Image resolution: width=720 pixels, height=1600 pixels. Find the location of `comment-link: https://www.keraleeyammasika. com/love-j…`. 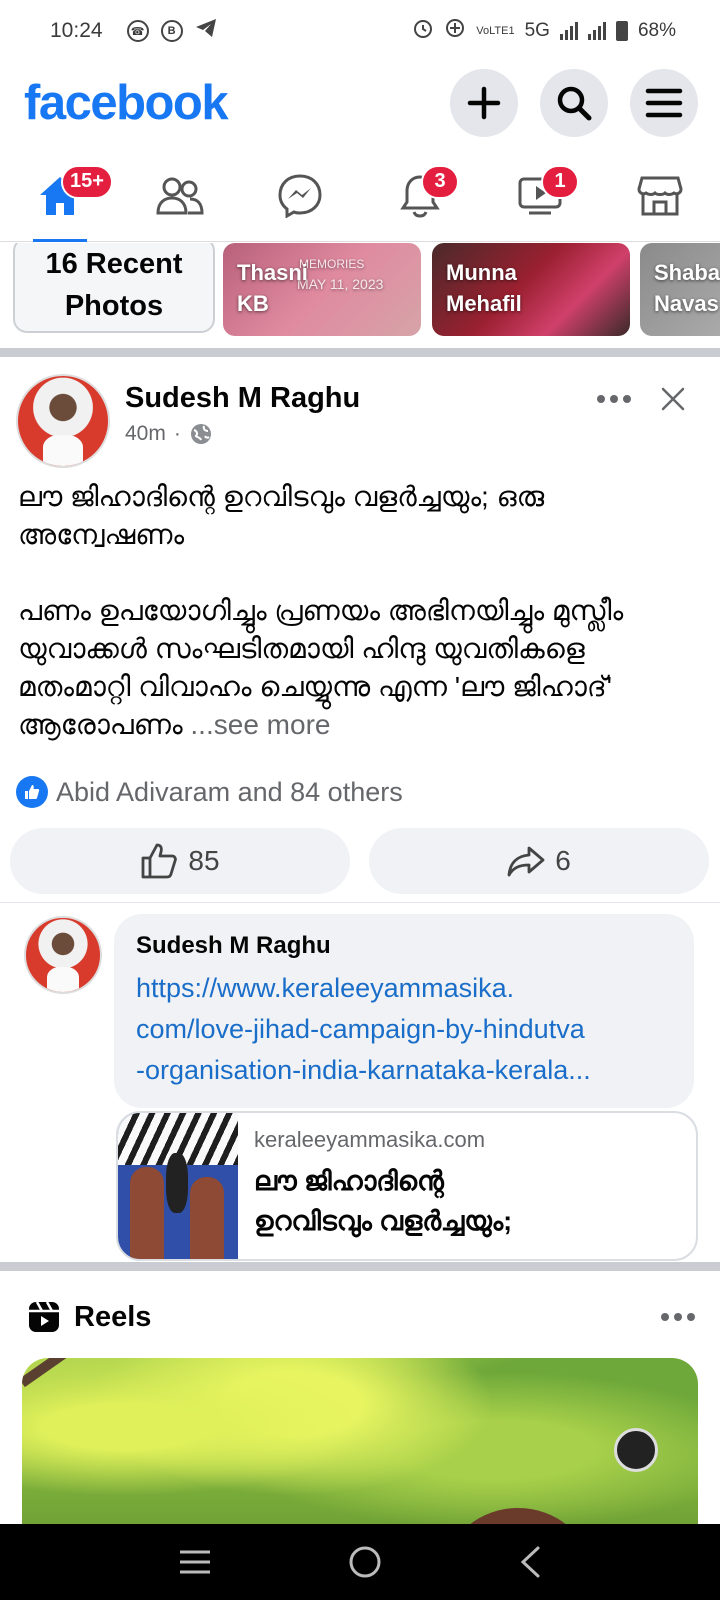

comment-link: https://www.keraleeyammasika. com/love-j… is located at coordinates (404, 1029).